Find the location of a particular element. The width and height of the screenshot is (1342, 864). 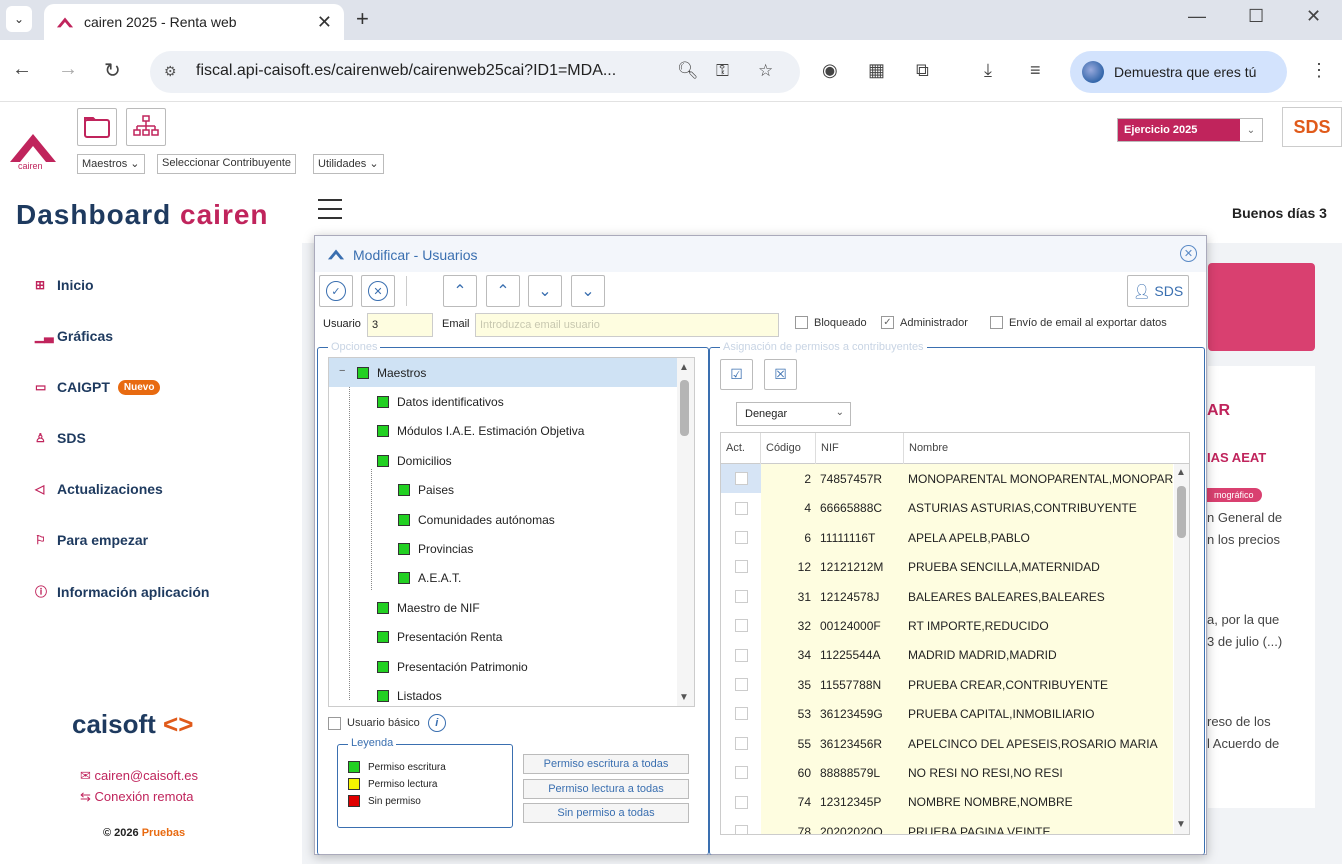

download-icon: ⤓ is located at coordinates (988, 70).